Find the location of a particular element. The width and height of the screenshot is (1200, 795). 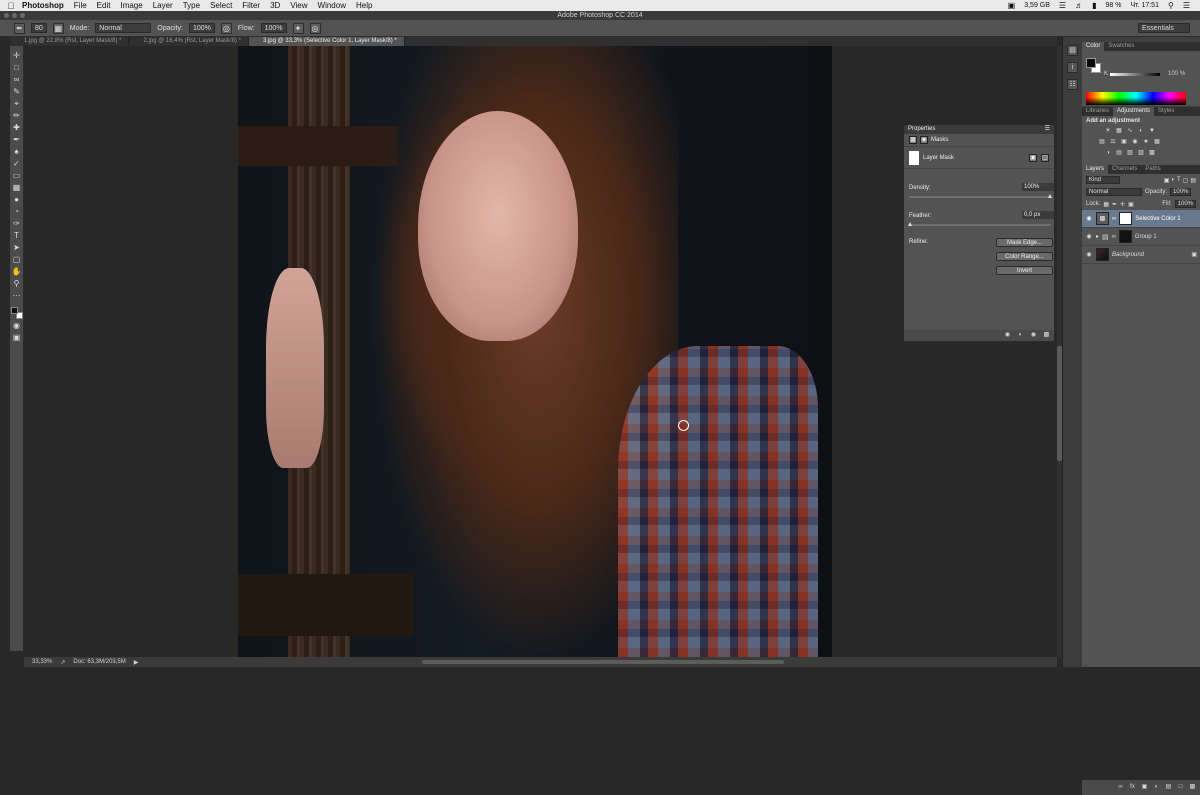

spotlight-icon: ⚲ is located at coordinates (1171, 5).